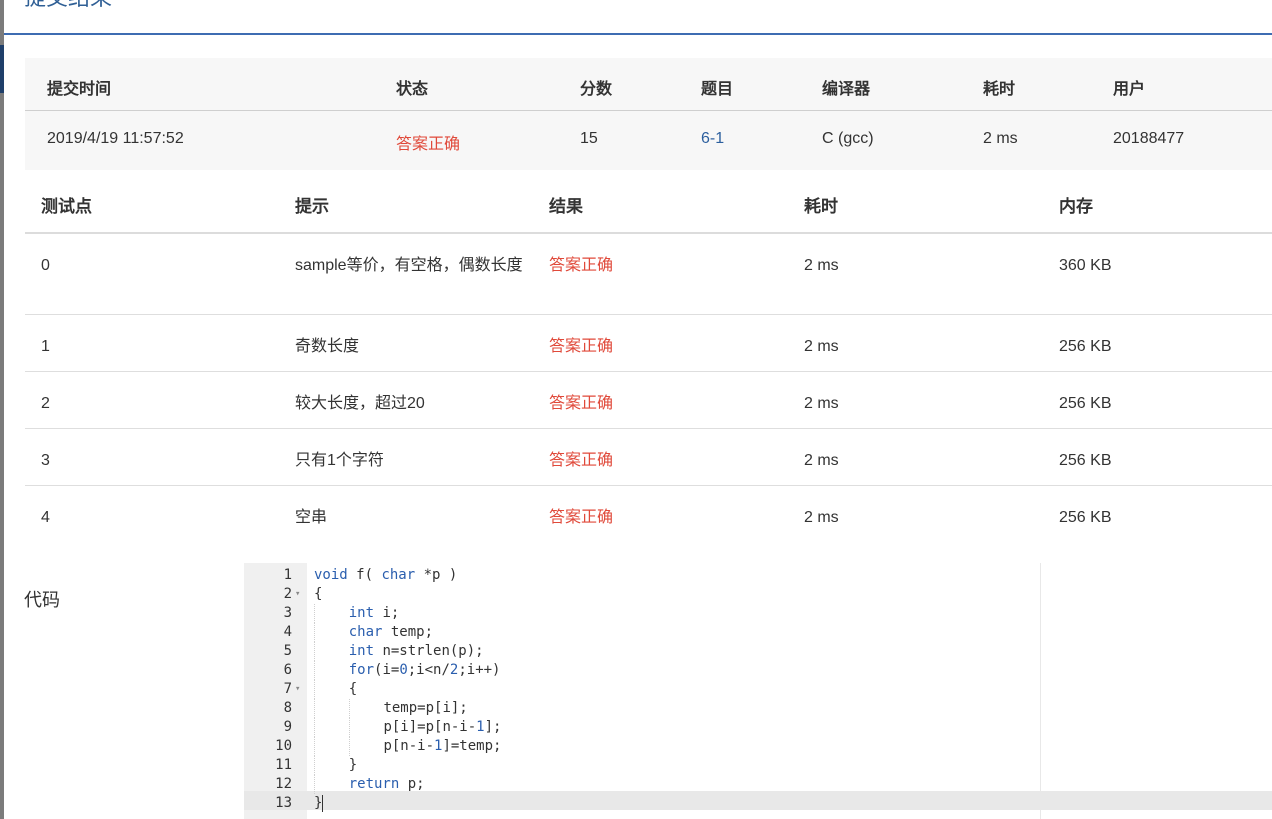  I want to click on table-row: 0 sample等价，有空格，偶数长度 答案正确 2 ms 360 KB, so click(648, 274).